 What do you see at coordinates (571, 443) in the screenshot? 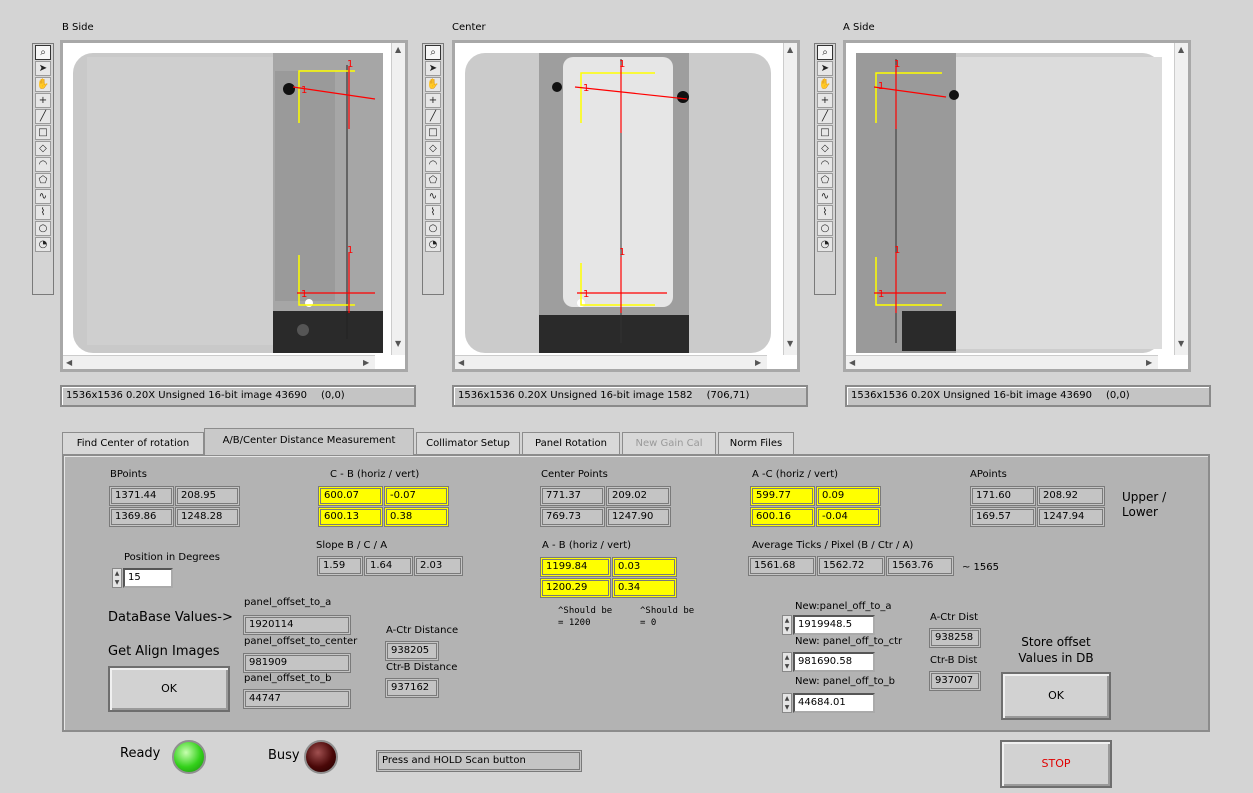
I see `tab-panel-rotation: Panel Rotation` at bounding box center [571, 443].